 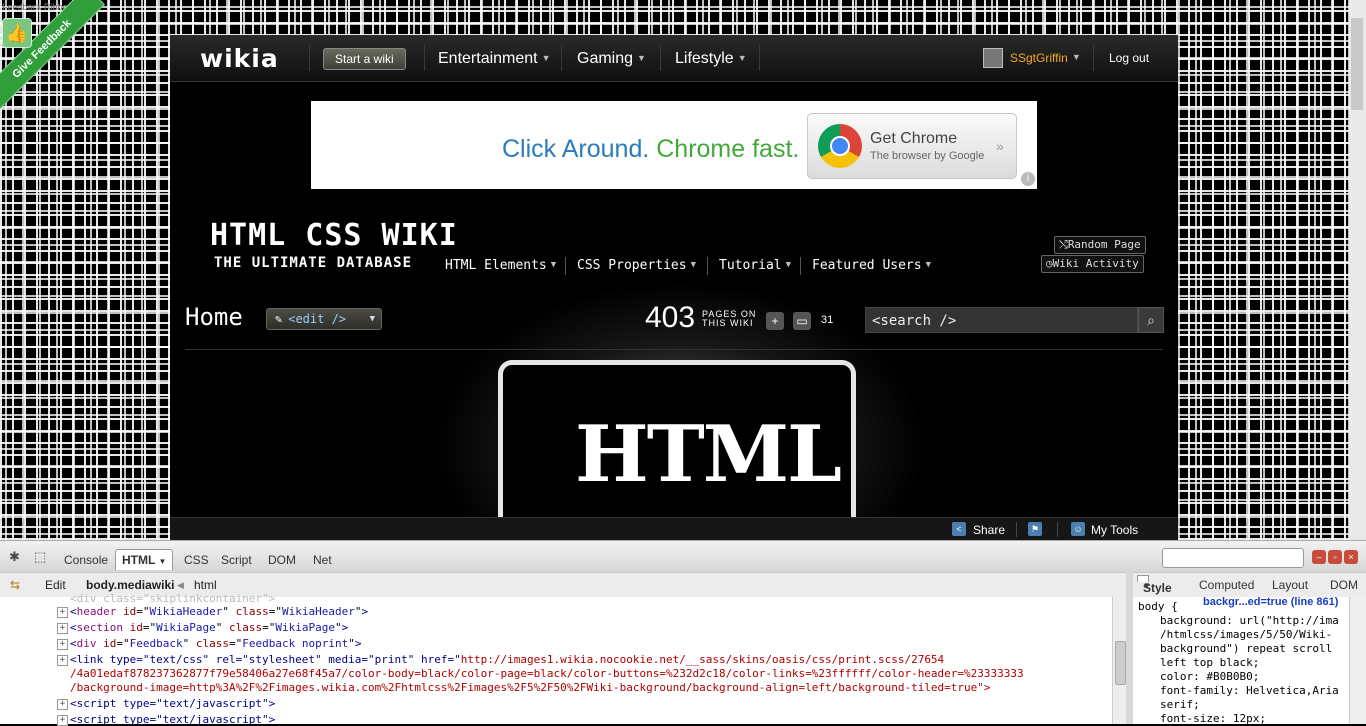 I want to click on css-declaration-cont: background") repeat scroll, so click(x=1246, y=648).